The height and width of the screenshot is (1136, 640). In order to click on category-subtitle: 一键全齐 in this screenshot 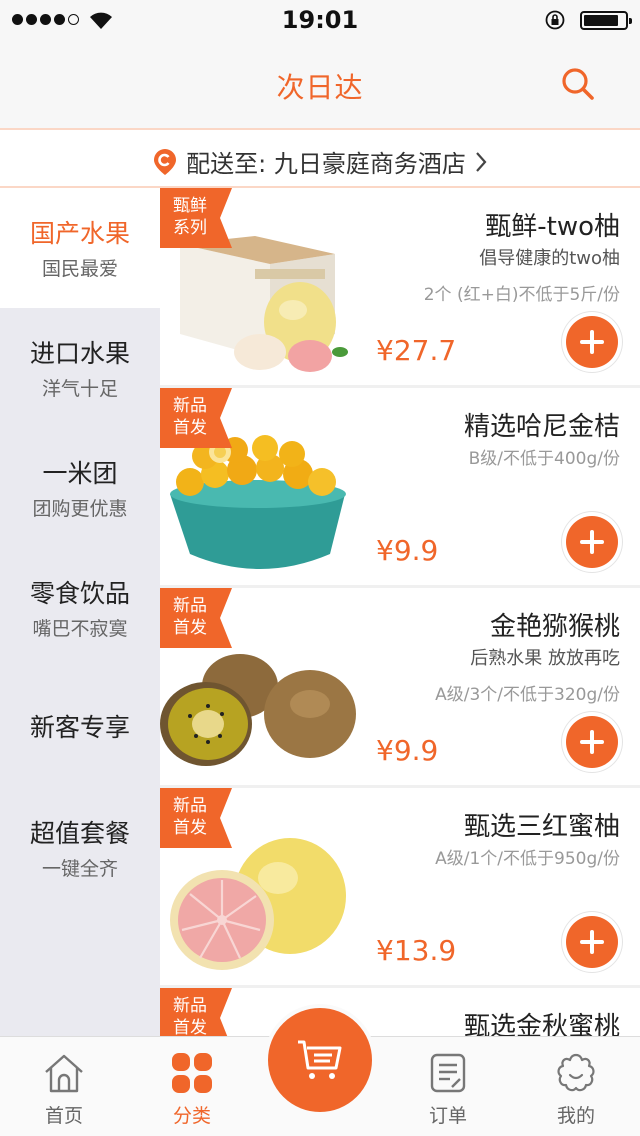, I will do `click(79, 869)`.